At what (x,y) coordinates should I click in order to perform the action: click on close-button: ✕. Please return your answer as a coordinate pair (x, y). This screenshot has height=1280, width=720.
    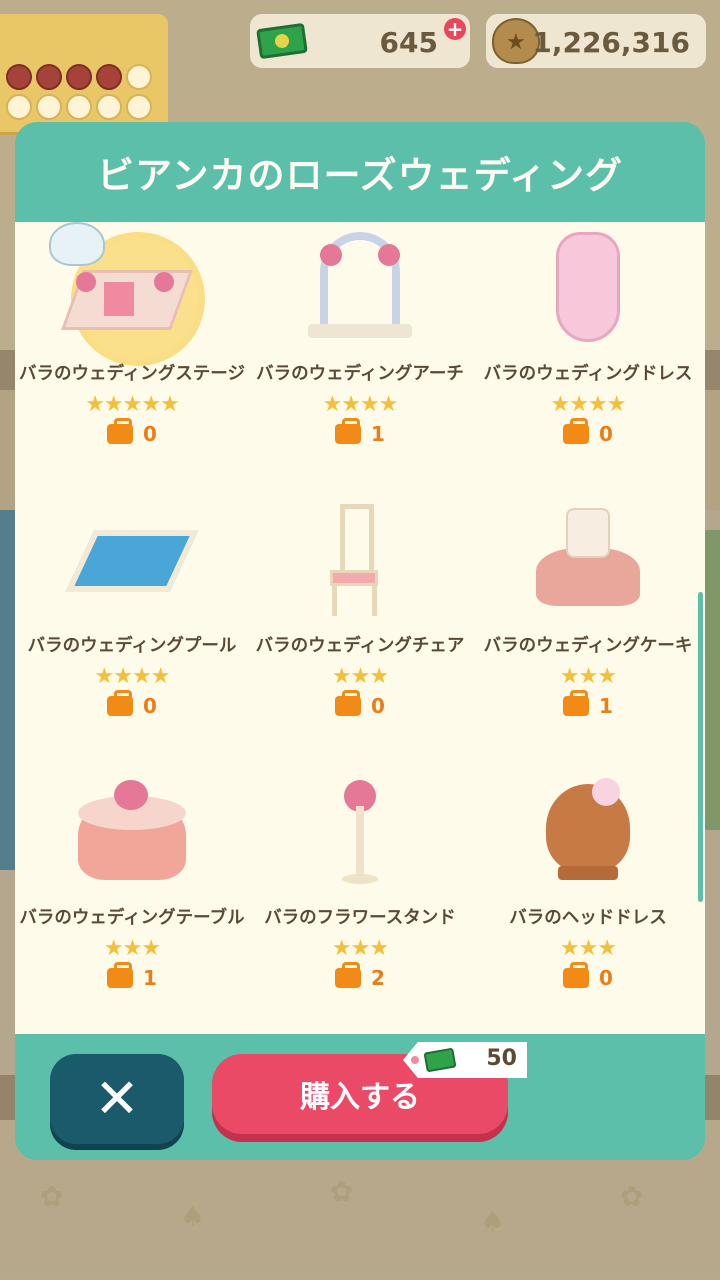
    Looking at the image, I should click on (117, 1099).